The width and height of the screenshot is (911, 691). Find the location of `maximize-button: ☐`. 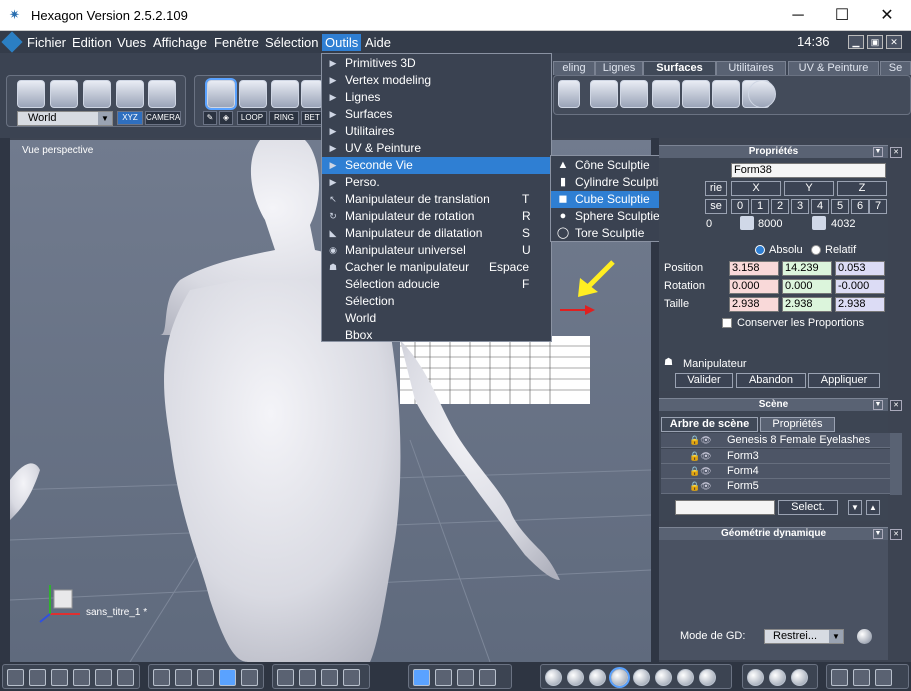

maximize-button: ☐ is located at coordinates (842, 15).